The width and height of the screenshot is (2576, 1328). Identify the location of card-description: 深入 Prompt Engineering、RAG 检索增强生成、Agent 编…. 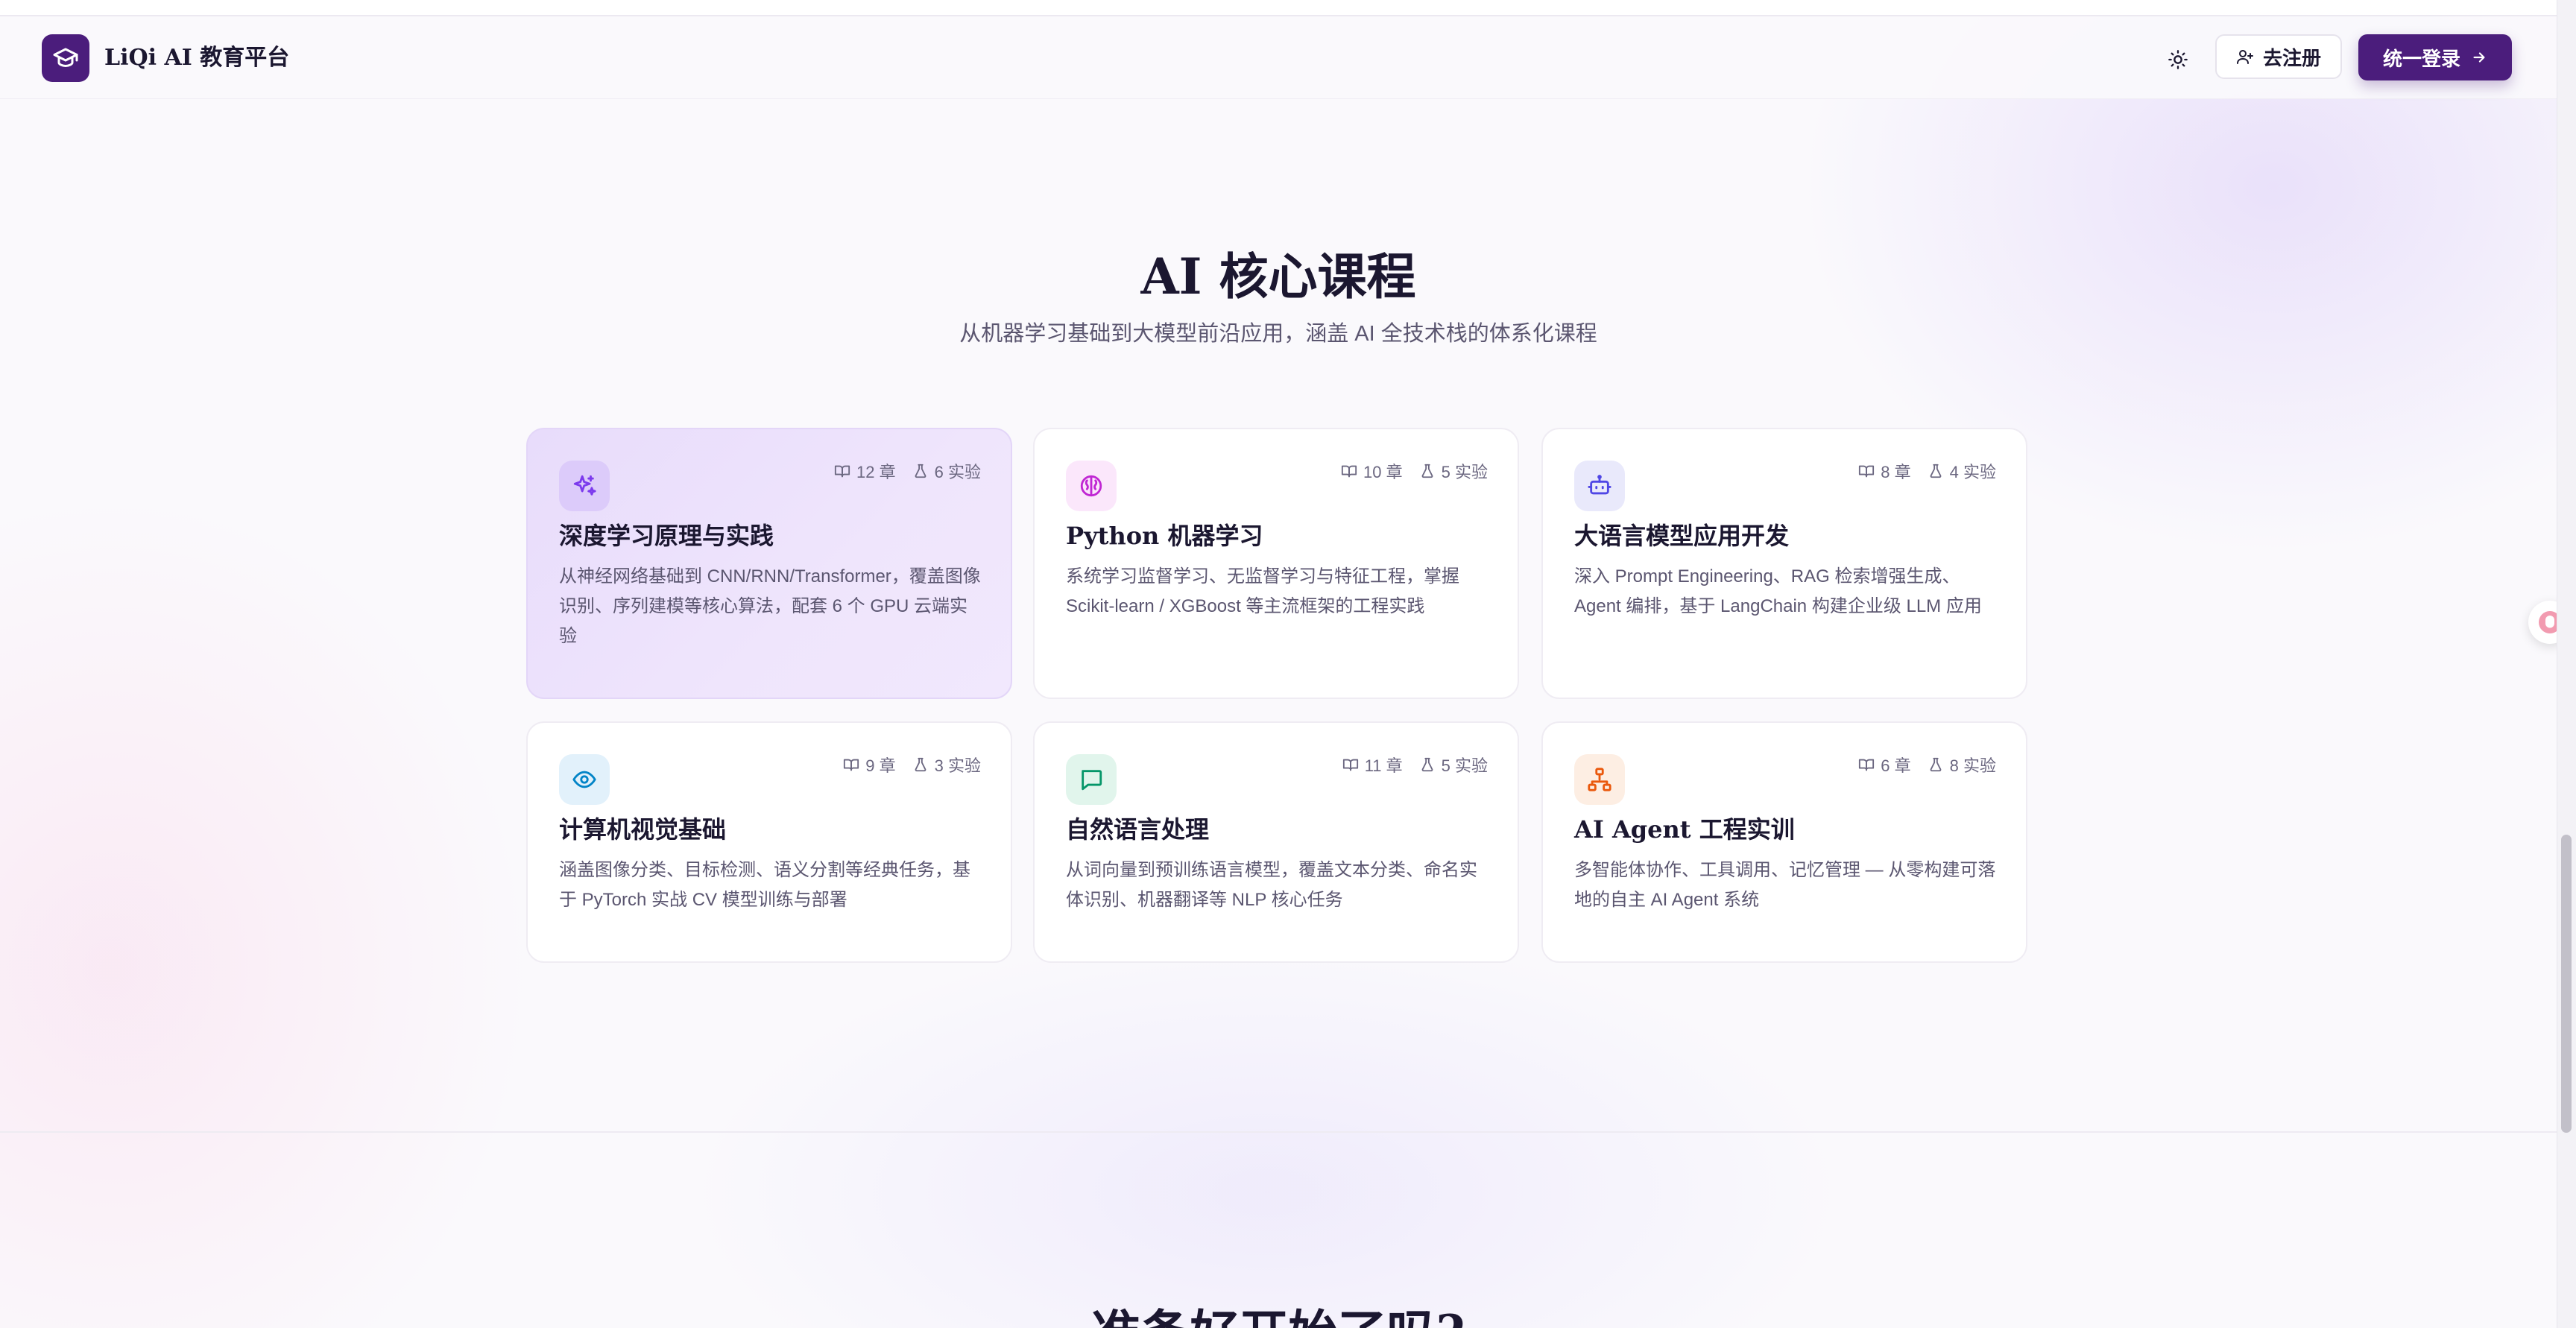
(1778, 591).